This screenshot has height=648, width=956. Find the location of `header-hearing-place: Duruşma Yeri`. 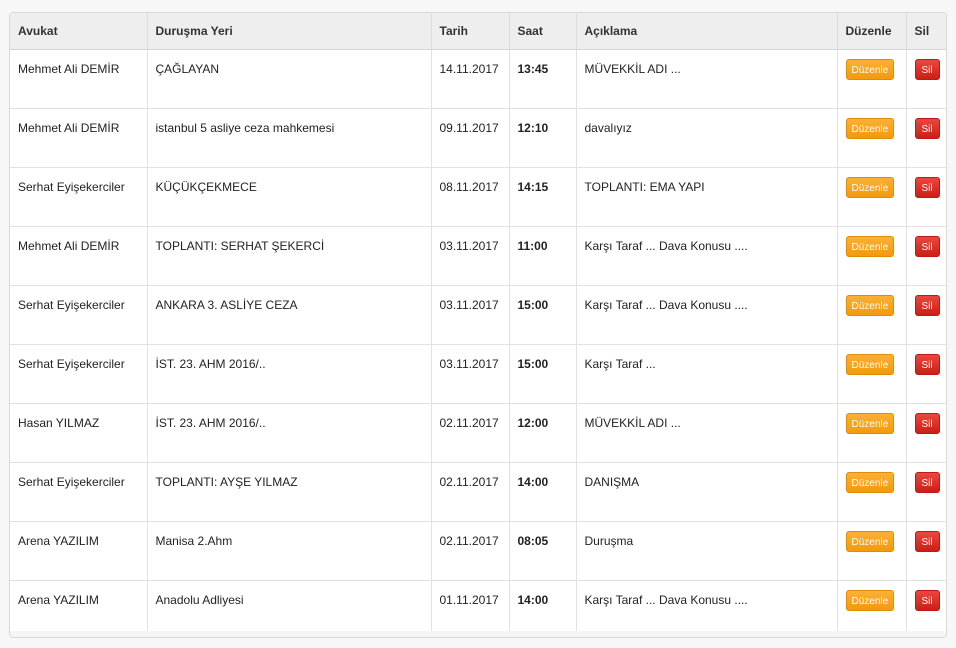

header-hearing-place: Duruşma Yeri is located at coordinates (289, 31).